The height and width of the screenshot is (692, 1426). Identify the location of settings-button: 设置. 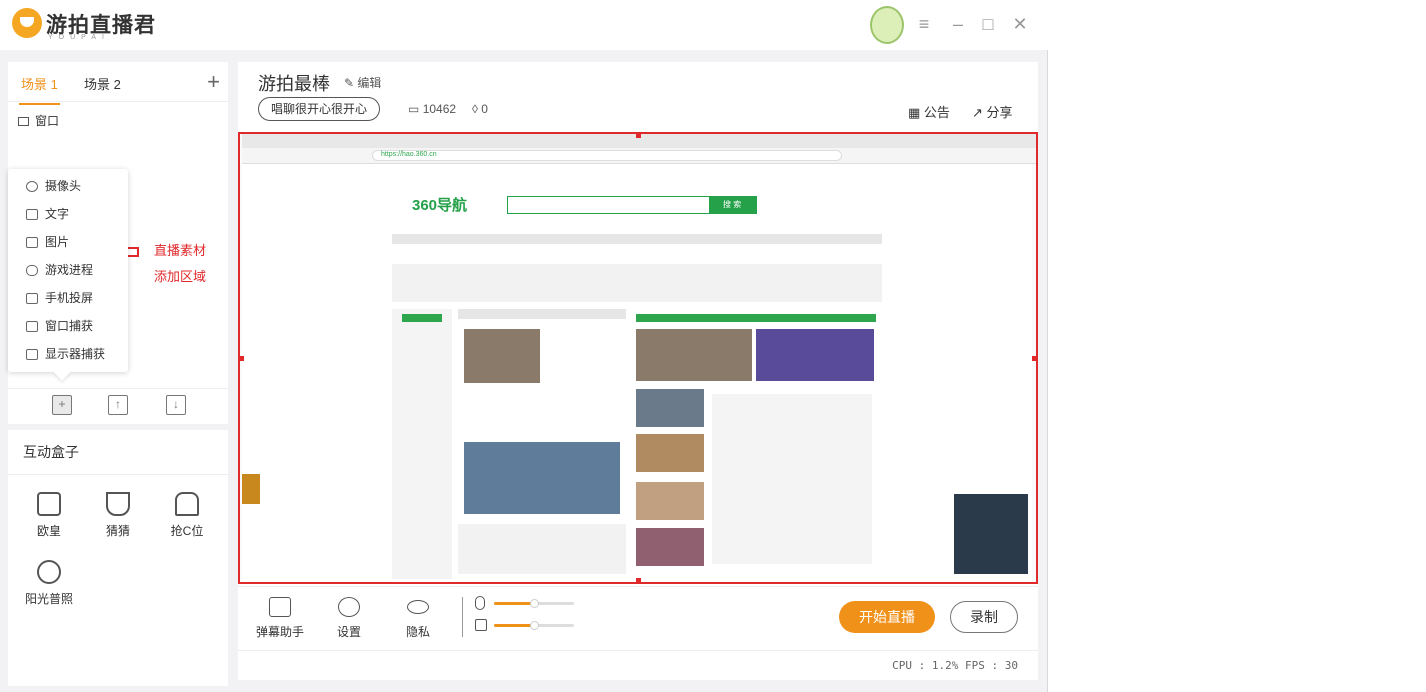
(349, 618).